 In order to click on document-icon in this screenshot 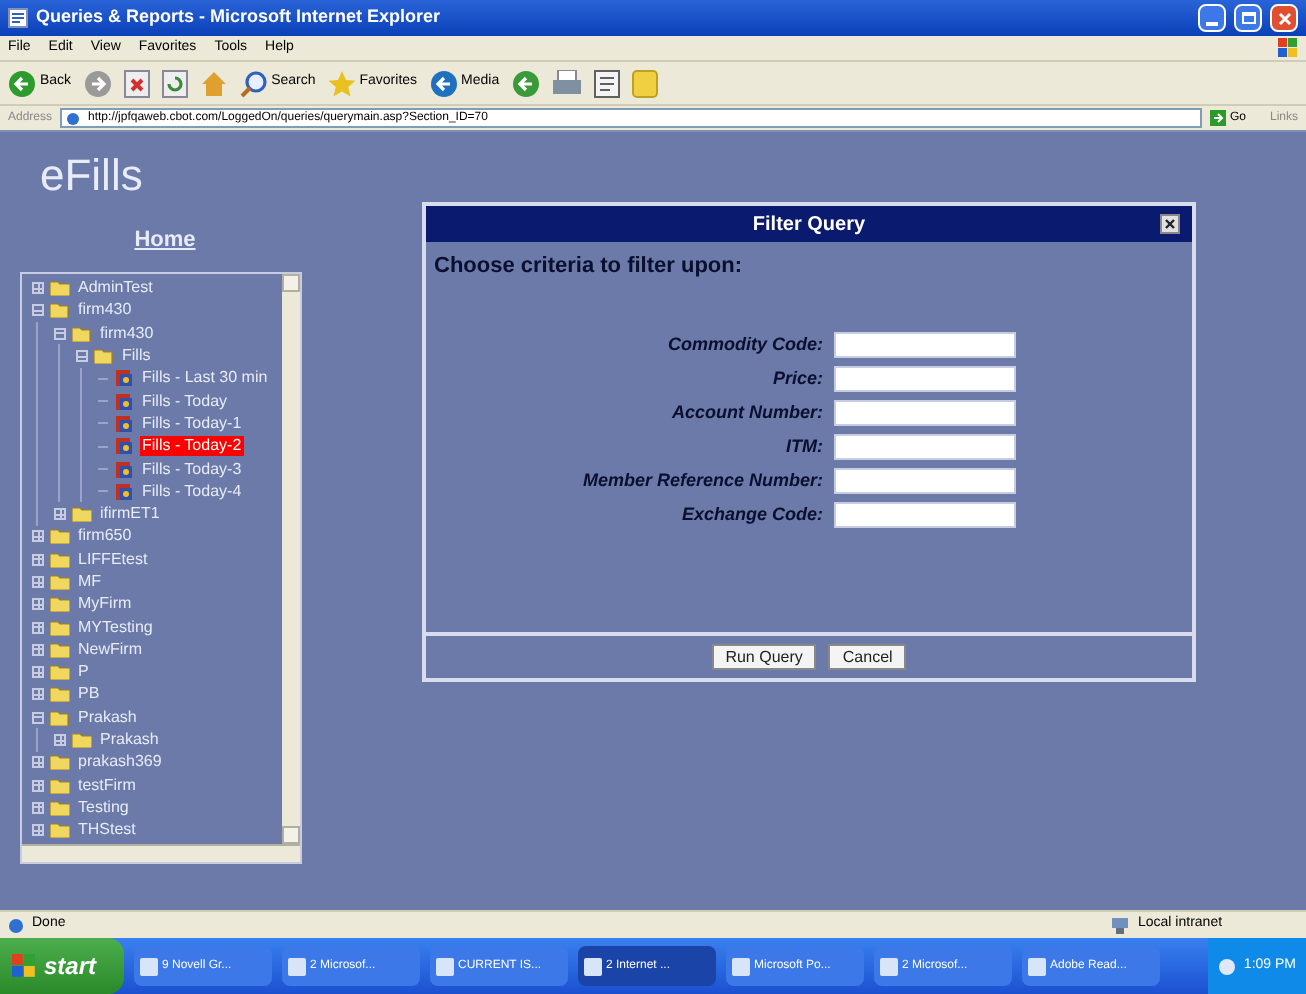, I will do `click(606, 83)`.